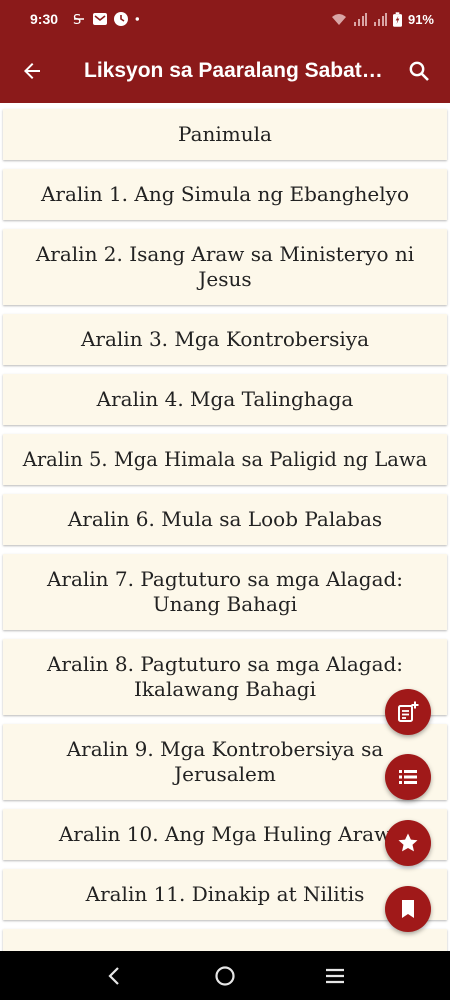 The width and height of the screenshot is (450, 1000). I want to click on dot-icon, so click(137, 19).